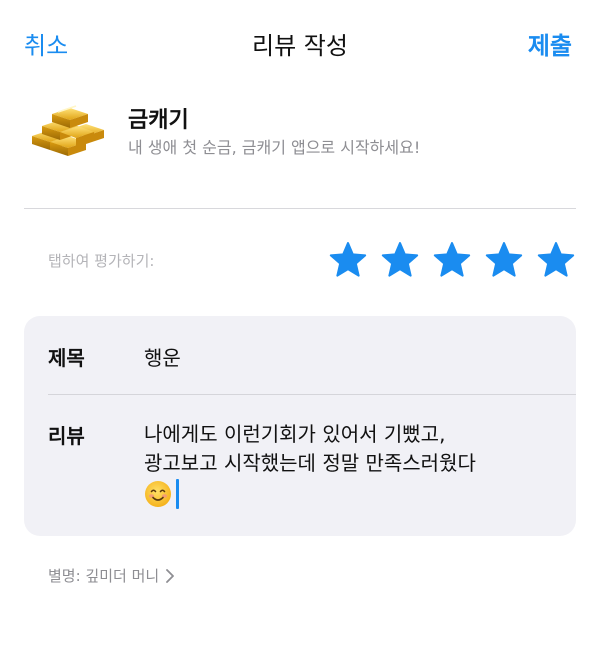 This screenshot has width=600, height=653. I want to click on submit-button: 제출, so click(550, 43).